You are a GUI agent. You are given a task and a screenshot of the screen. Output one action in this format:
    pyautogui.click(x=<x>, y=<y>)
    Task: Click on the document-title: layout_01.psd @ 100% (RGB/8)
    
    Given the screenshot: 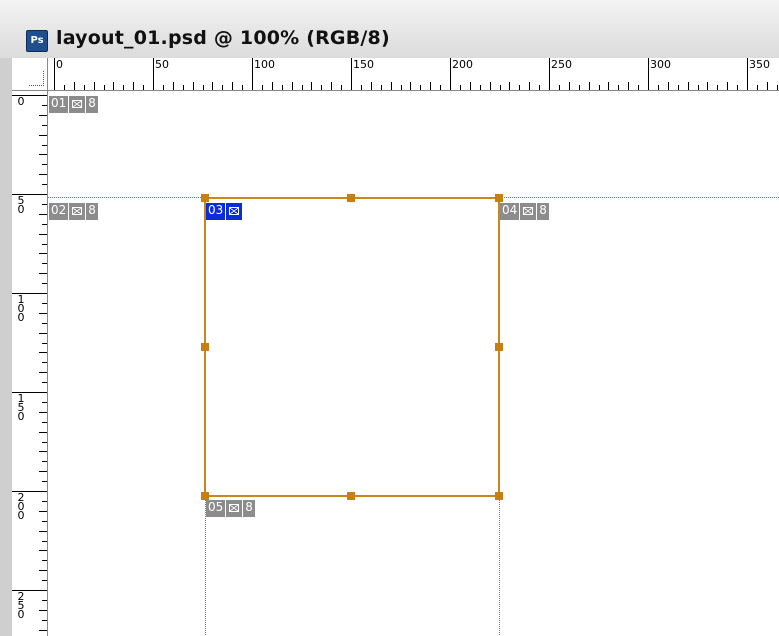 What is the action you would take?
    pyautogui.click(x=223, y=38)
    